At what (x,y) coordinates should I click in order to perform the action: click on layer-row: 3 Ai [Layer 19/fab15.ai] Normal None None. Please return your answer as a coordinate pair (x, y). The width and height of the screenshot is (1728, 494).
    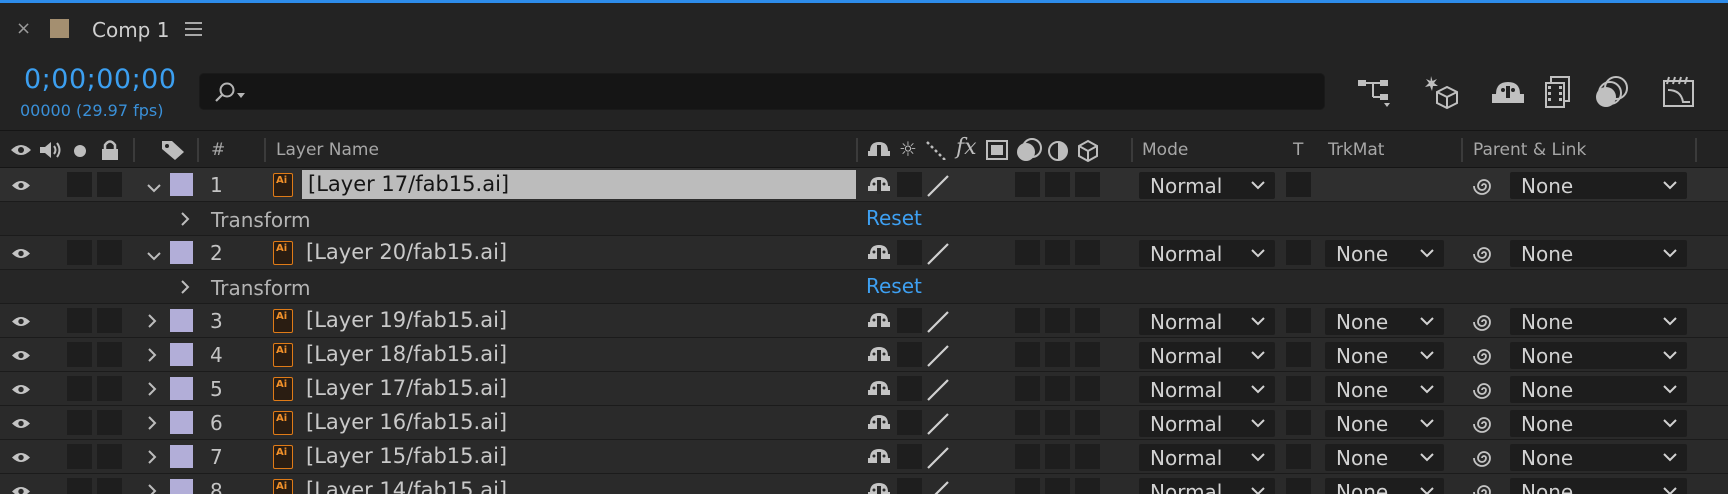
    Looking at the image, I should click on (864, 321).